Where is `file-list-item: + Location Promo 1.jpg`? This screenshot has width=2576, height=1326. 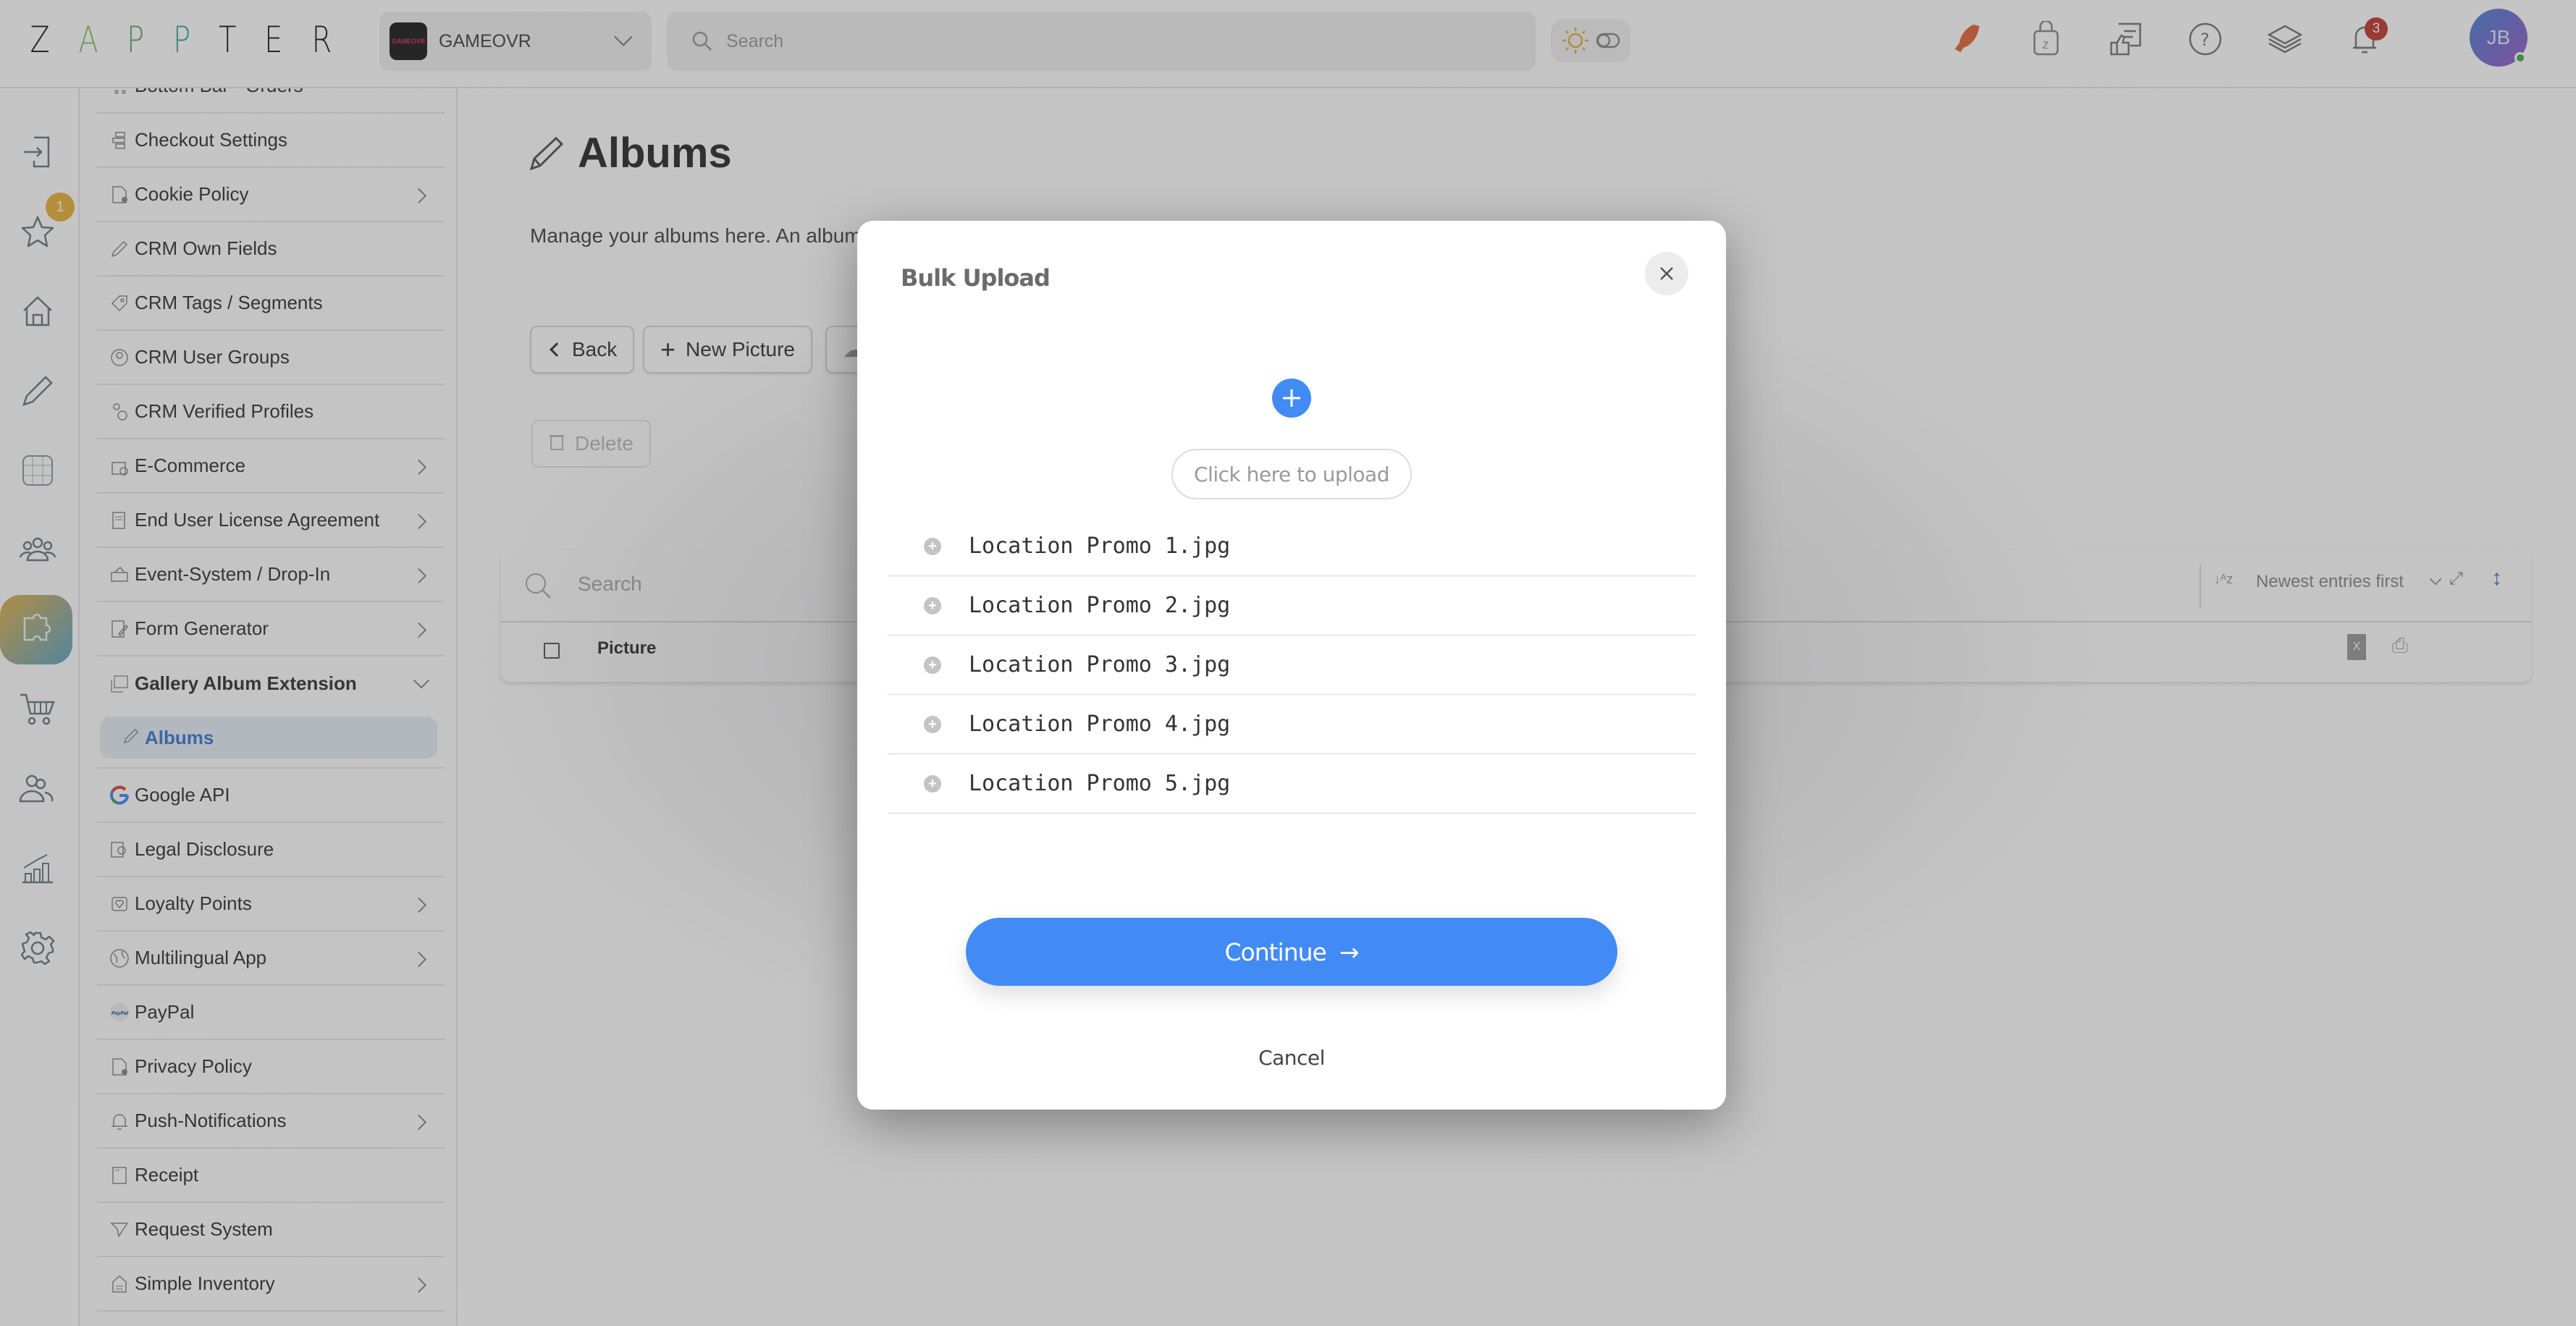
file-list-item: + Location Promo 1.jpg is located at coordinates (1292, 547).